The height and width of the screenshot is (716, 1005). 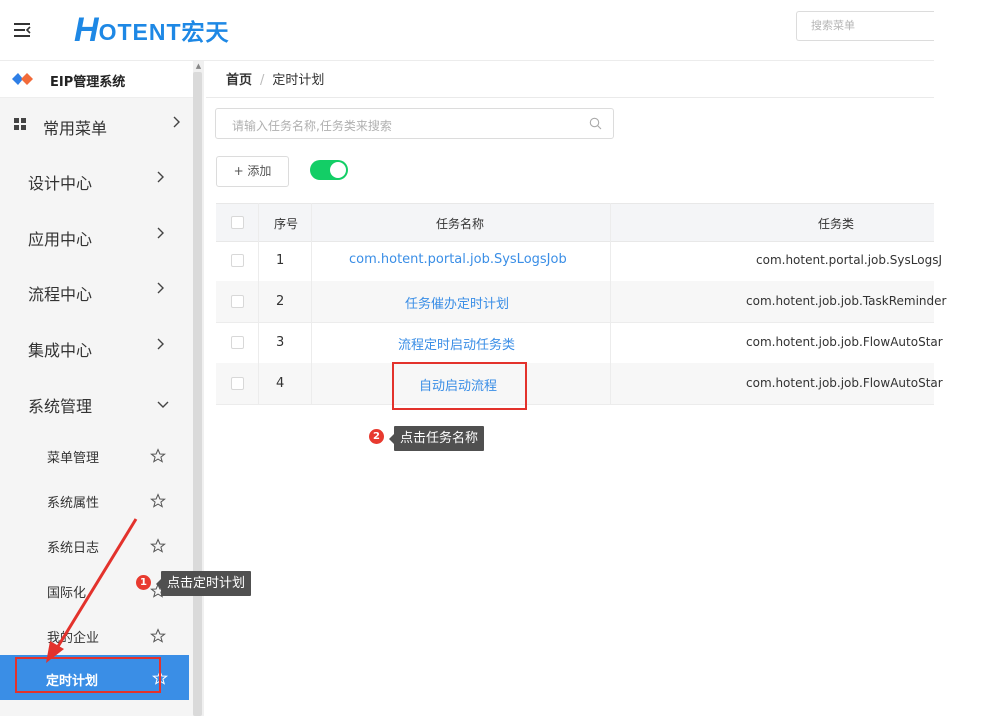 I want to click on add-button: + 添加, so click(x=252, y=171).